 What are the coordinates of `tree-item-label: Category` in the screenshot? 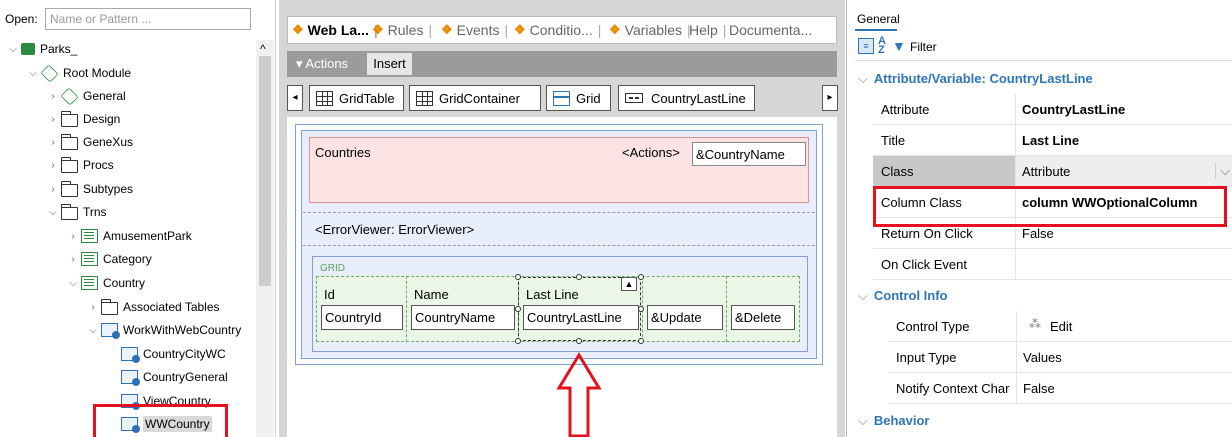 It's located at (127, 259).